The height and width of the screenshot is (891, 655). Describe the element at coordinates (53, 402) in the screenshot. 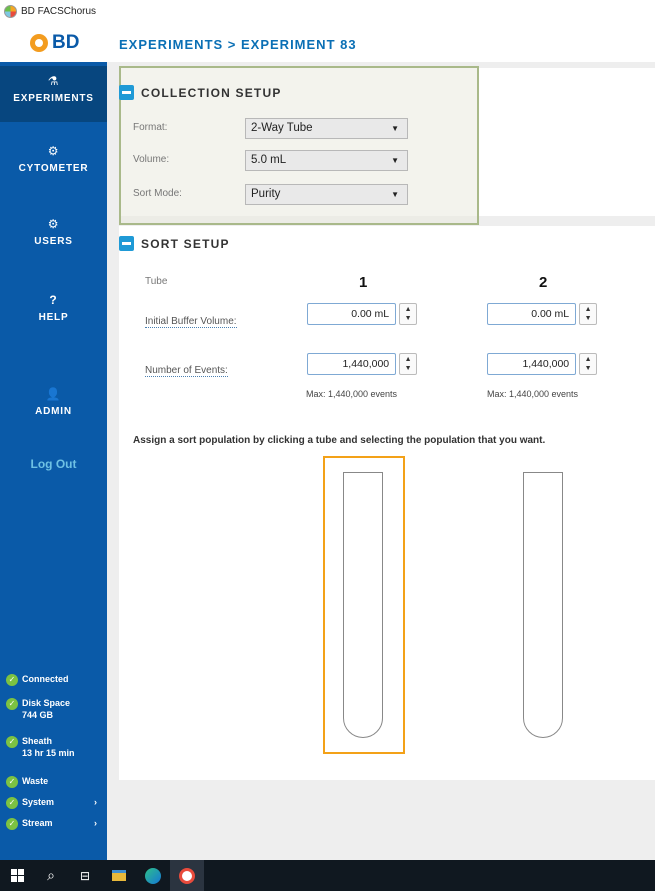

I see `sidebar-item-admin: 👤 ADMIN` at that location.